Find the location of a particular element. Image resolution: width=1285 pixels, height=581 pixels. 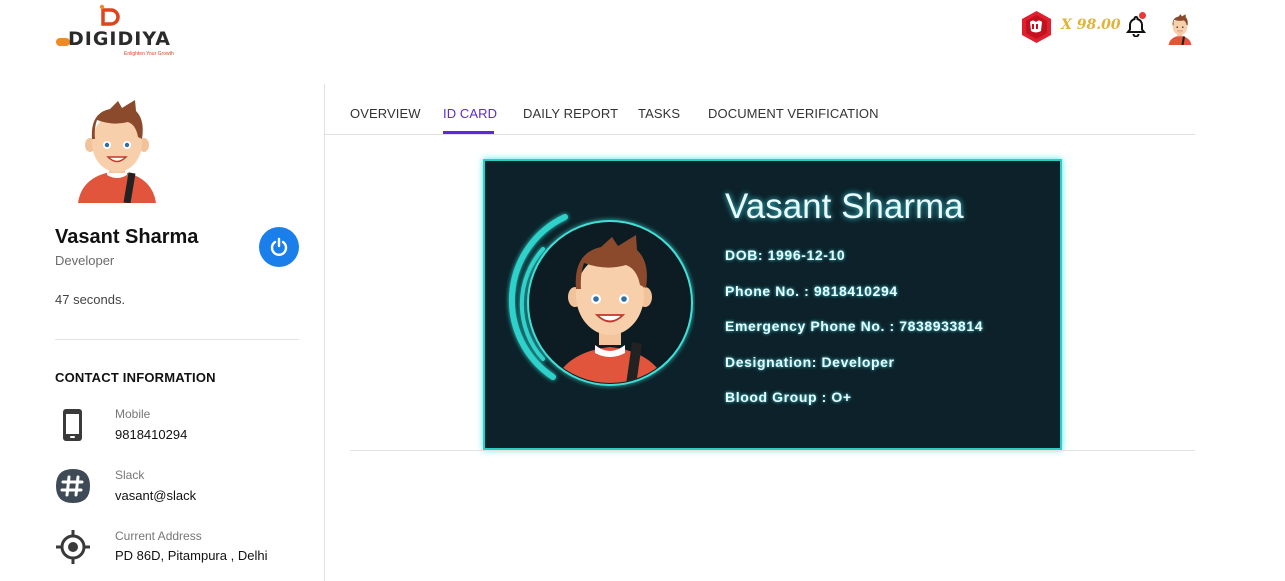

tab-daily-report: DAILY REPORT is located at coordinates (570, 113).